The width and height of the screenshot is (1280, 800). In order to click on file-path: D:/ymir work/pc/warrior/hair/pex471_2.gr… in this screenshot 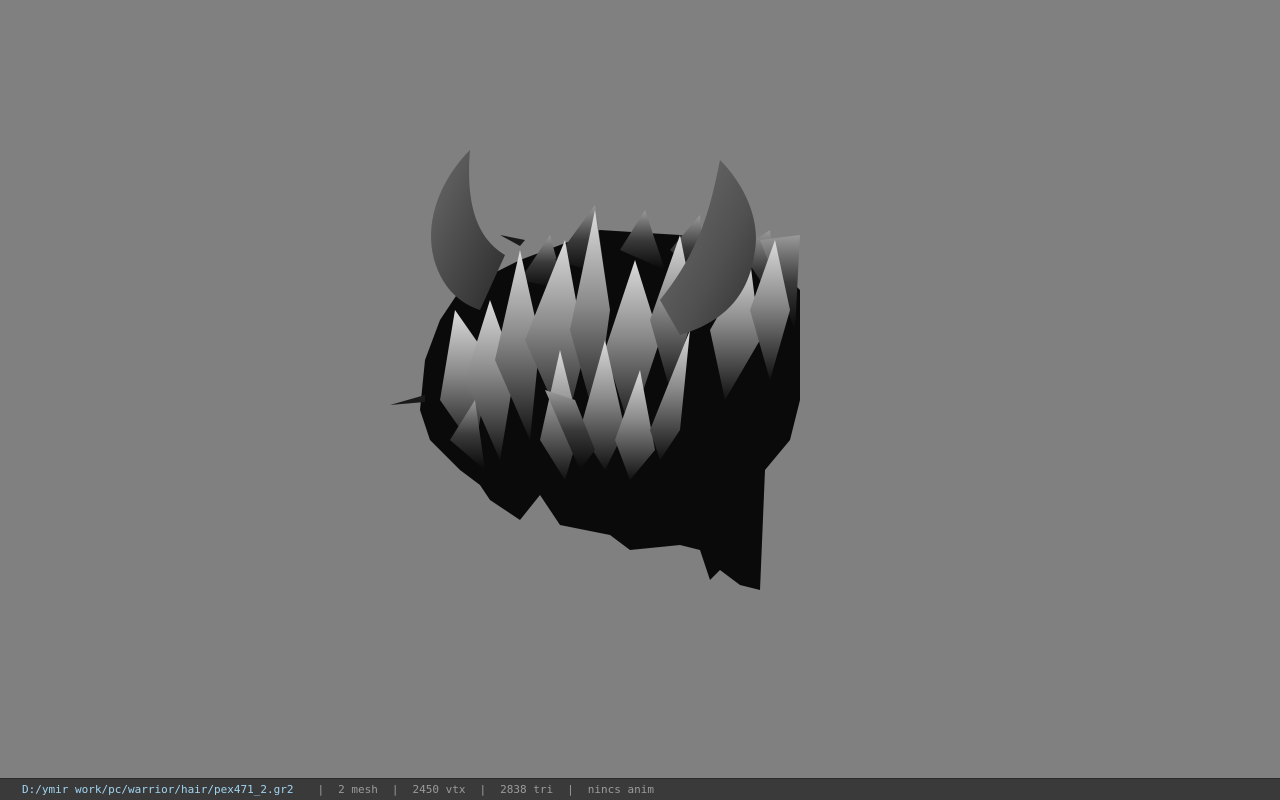, I will do `click(158, 789)`.